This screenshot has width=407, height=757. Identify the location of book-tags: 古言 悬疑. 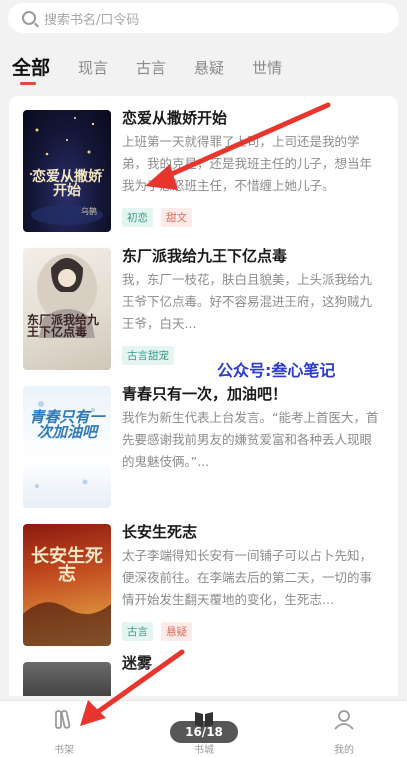
(157, 631).